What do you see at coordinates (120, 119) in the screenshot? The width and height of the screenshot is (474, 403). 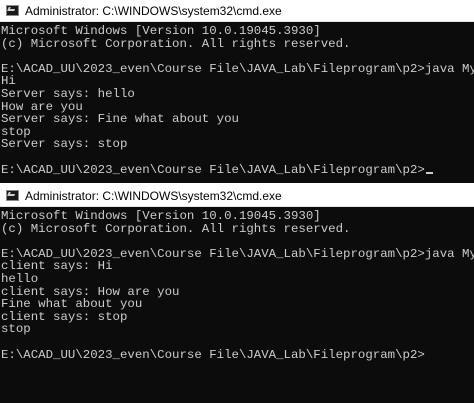 I see `console-line: Server says: Fine what about you` at bounding box center [120, 119].